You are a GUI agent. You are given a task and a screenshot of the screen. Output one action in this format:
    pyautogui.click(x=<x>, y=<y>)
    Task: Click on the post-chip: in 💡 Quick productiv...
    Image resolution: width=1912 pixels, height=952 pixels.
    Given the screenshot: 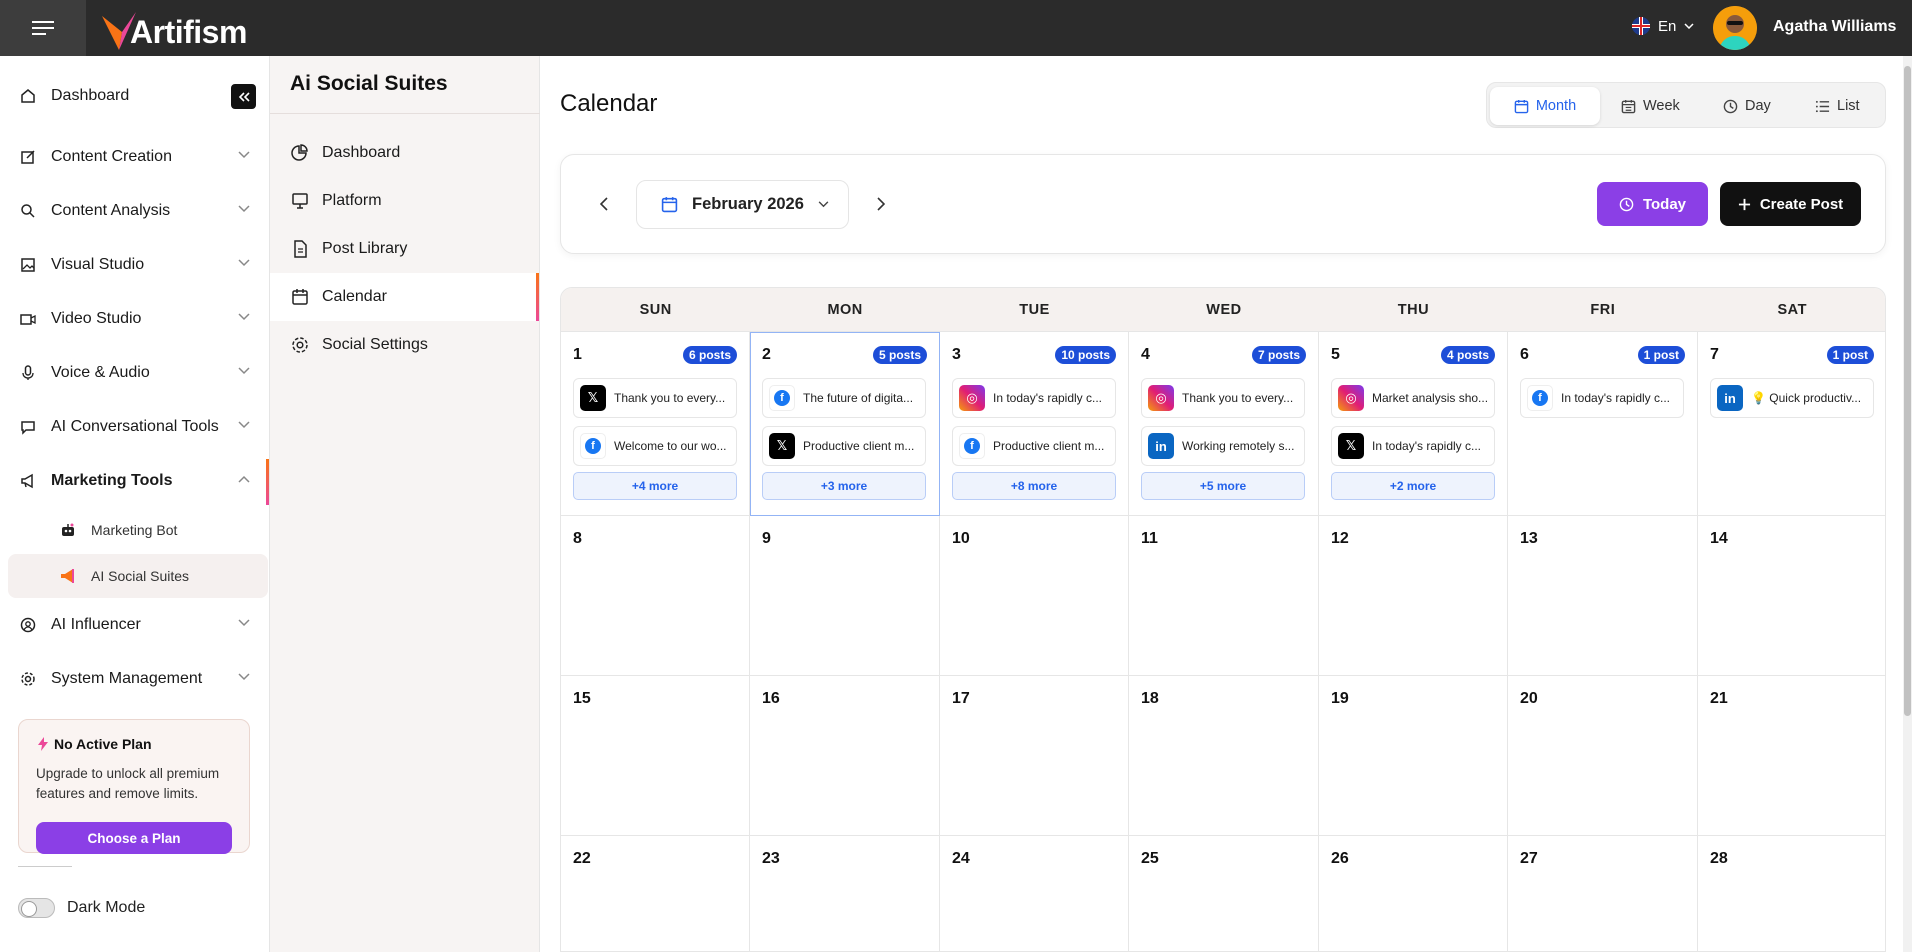 What is the action you would take?
    pyautogui.click(x=1792, y=398)
    